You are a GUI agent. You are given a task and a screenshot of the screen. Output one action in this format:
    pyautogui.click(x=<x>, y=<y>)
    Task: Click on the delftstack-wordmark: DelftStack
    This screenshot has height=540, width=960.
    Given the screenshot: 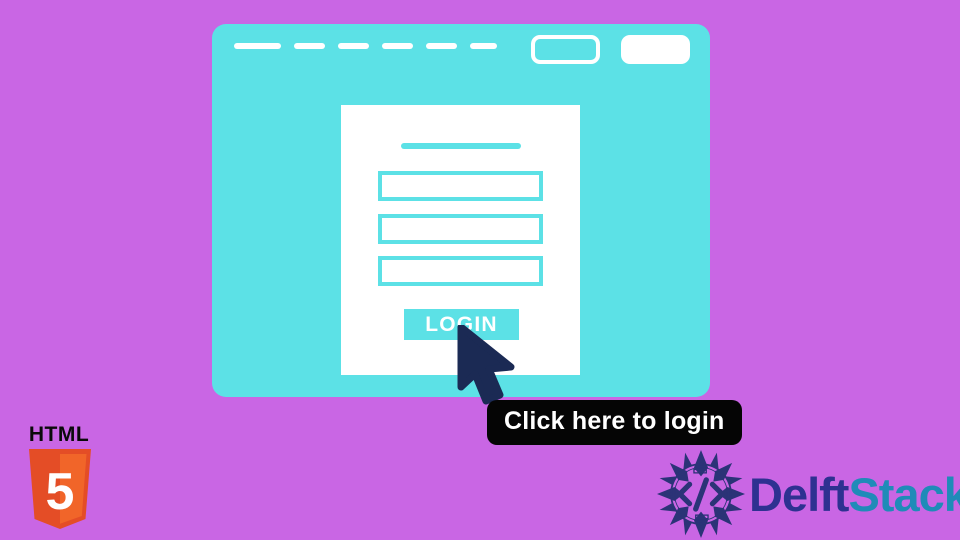 What is the action you would take?
    pyautogui.click(x=854, y=494)
    